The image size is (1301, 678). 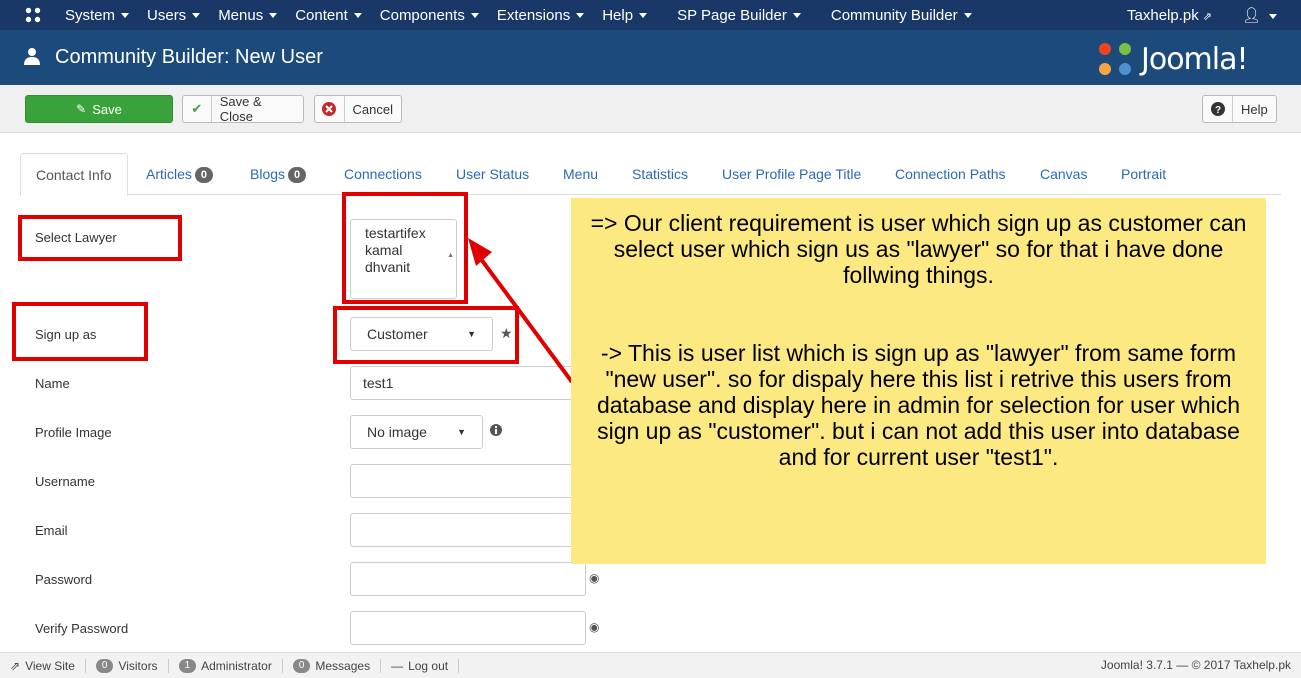 I want to click on visitors-label: Visitors, so click(x=138, y=665).